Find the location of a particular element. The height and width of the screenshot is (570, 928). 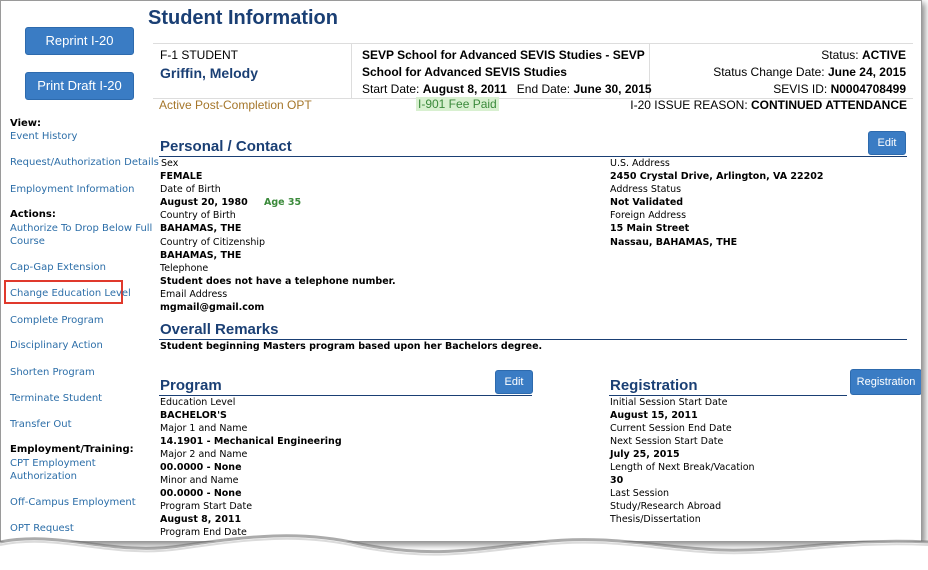

issue-reason: I-20 ISSUE REASON: CONTINUED ATTENDANCE is located at coordinates (768, 105).